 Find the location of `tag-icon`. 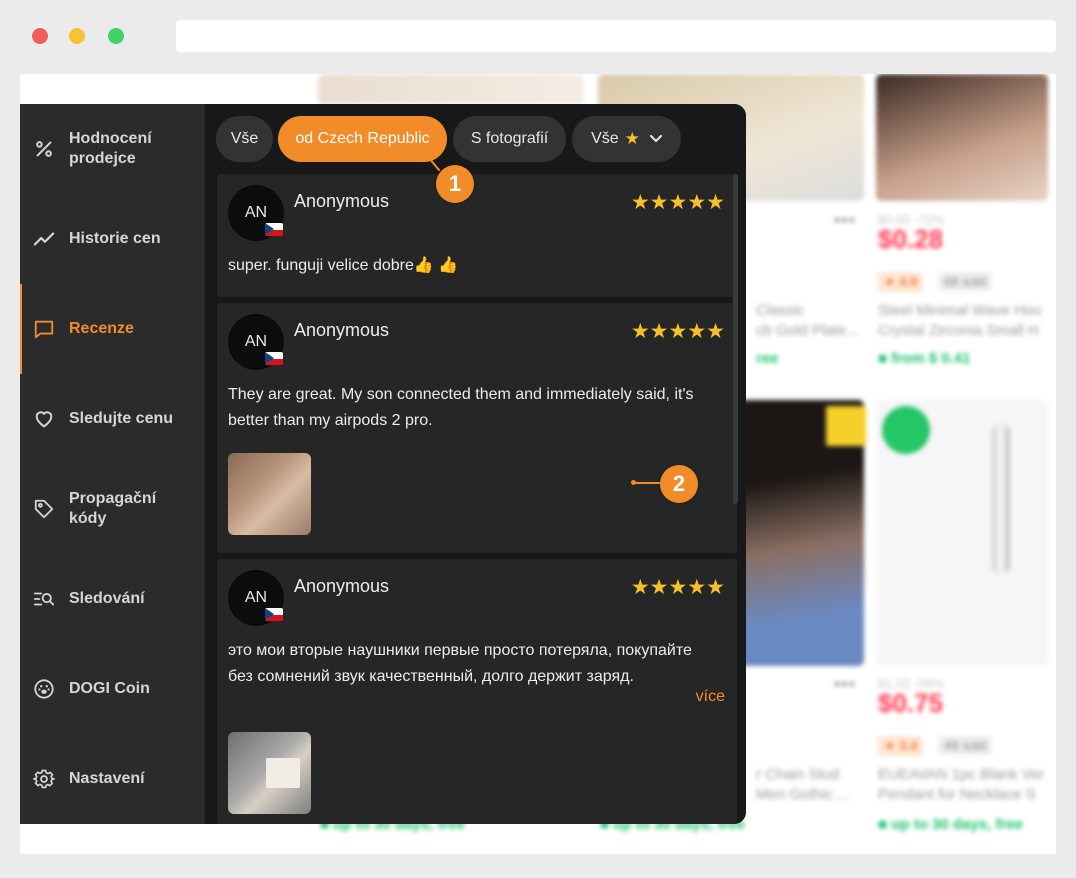

tag-icon is located at coordinates (44, 509).